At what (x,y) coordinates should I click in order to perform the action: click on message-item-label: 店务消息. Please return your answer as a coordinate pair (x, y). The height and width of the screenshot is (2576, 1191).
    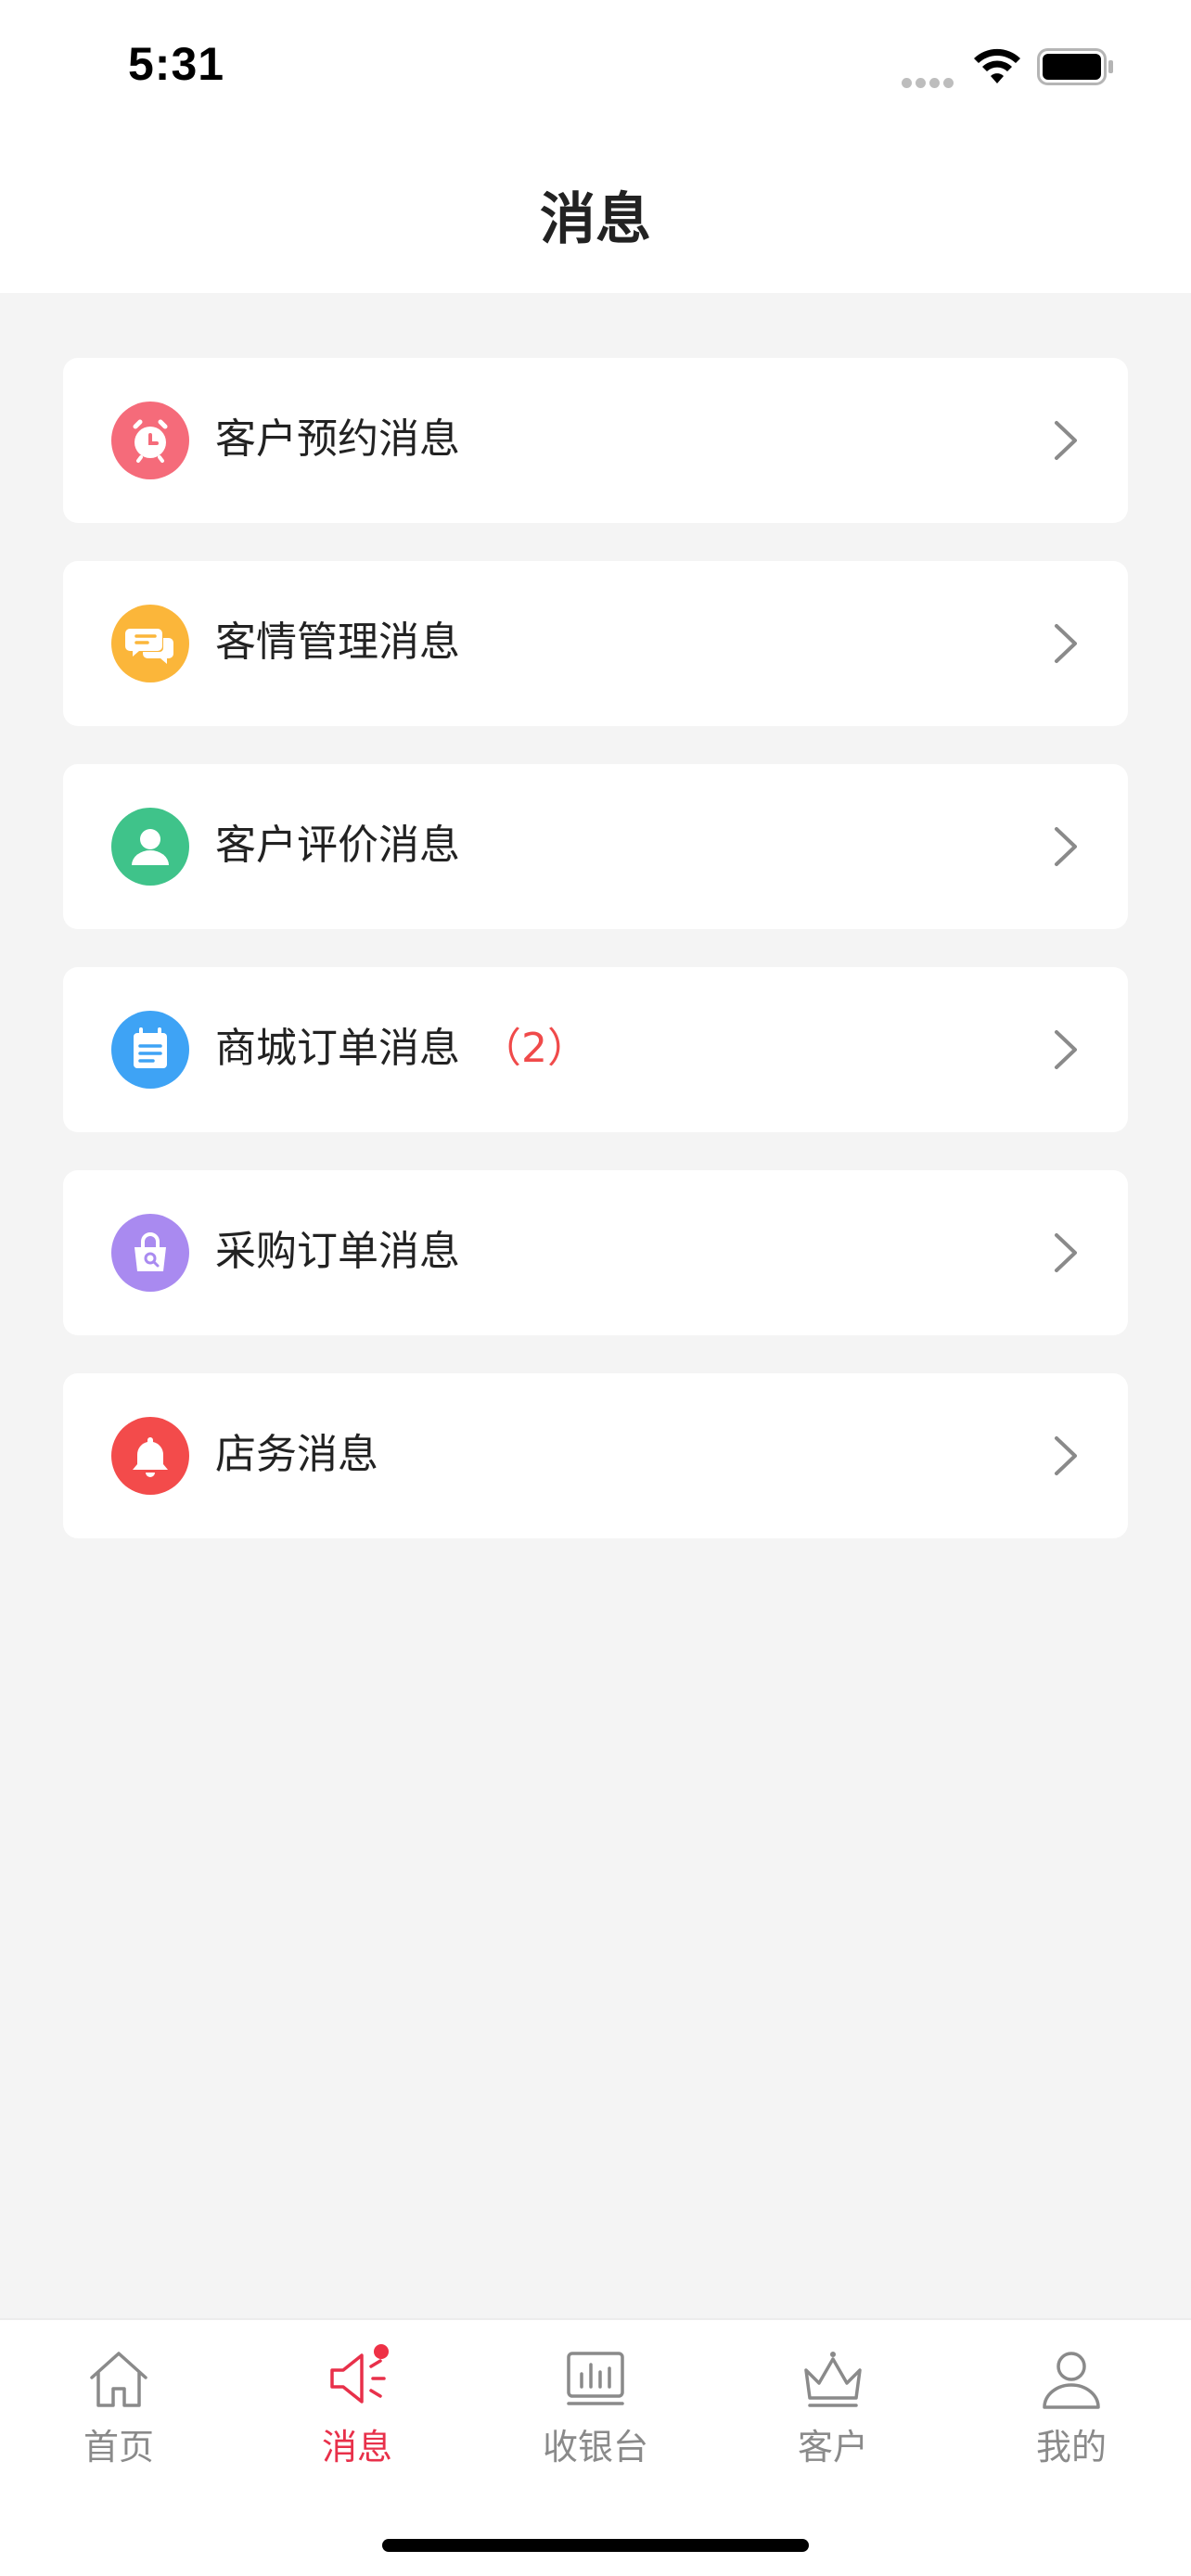
    Looking at the image, I should click on (296, 1454).